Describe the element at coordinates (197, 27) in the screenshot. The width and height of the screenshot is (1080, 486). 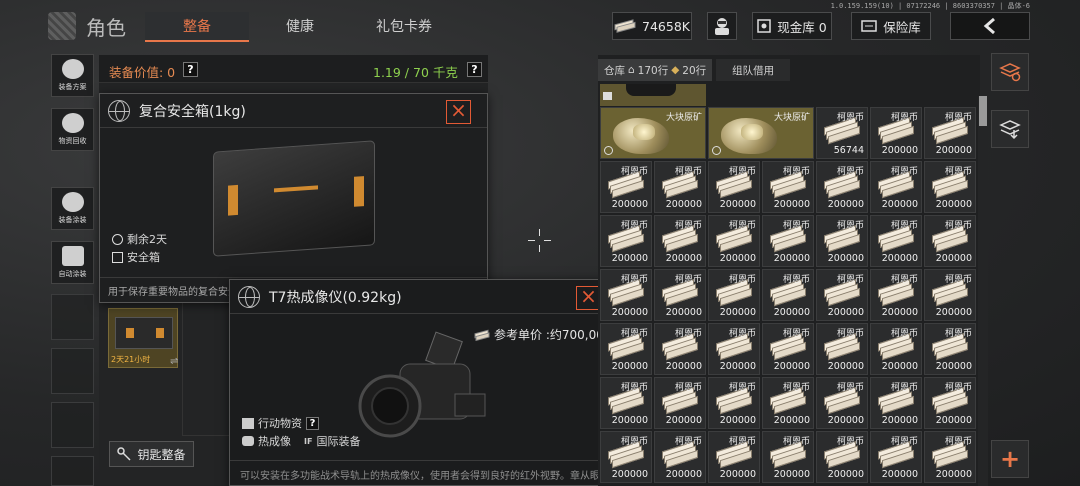
I see `tab-equip: 整备` at that location.